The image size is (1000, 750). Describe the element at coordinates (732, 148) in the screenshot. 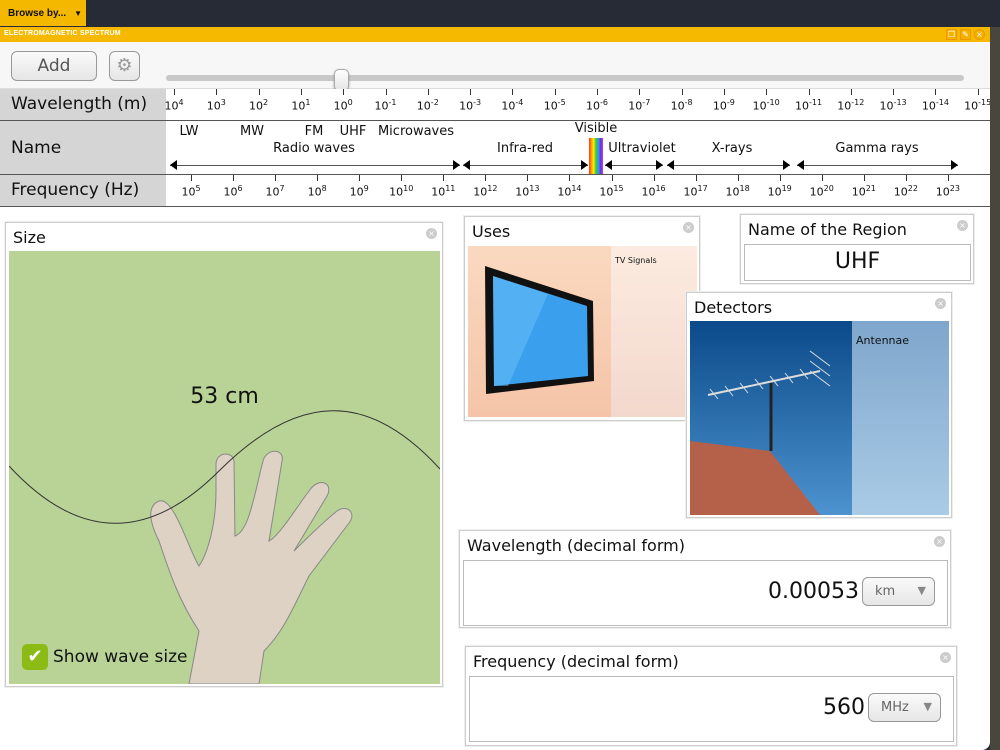

I see `region-x-rays: X-rays` at that location.